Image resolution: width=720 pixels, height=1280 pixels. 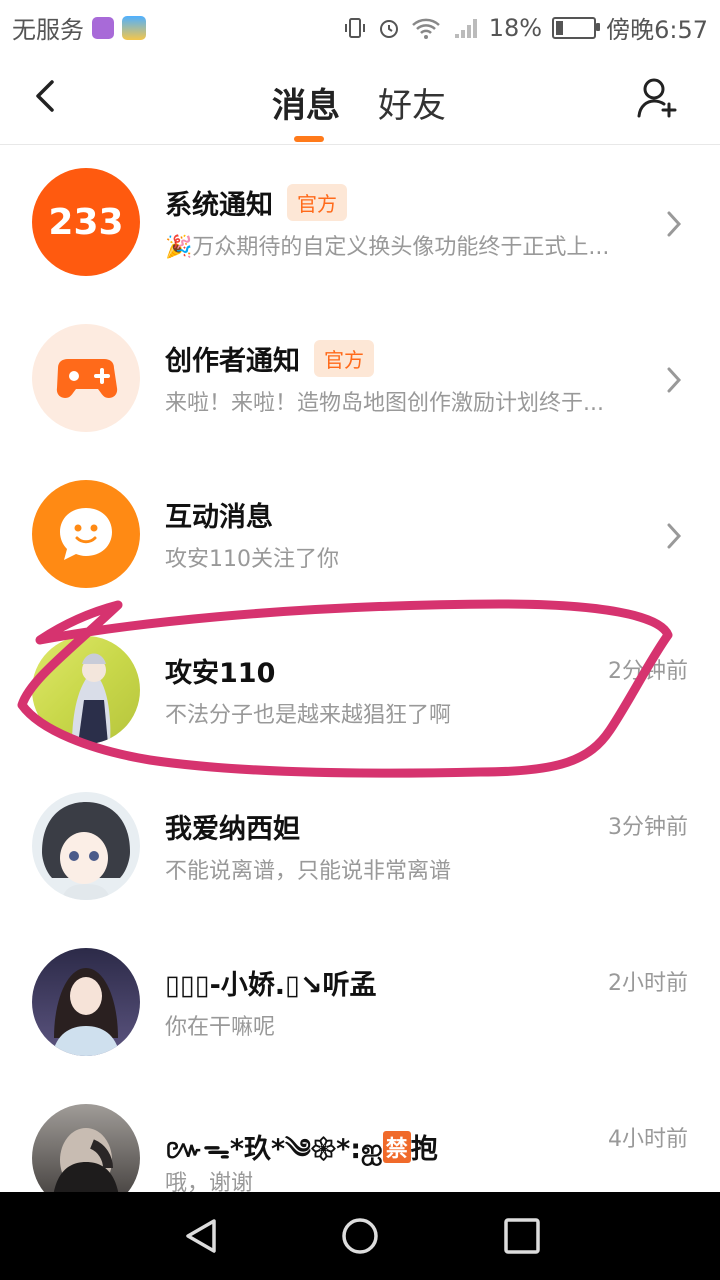 I want to click on alarm-icon, so click(x=388, y=28).